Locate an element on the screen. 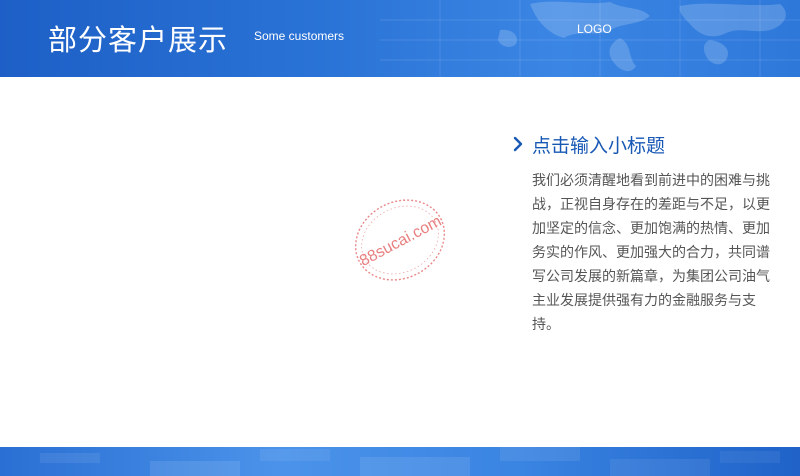 The width and height of the screenshot is (800, 476). page-title: 部分客户展示 is located at coordinates (138, 40).